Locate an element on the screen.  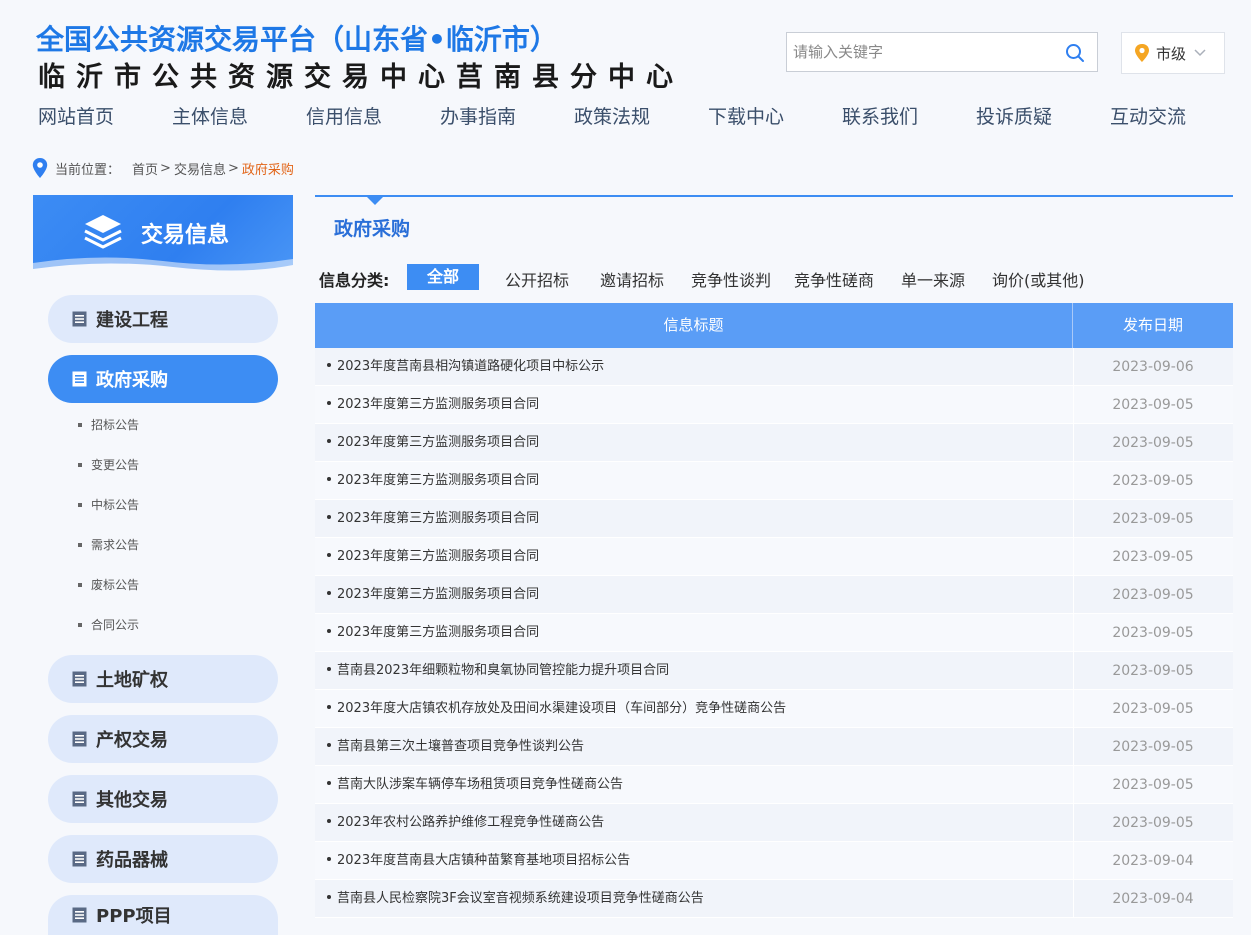
nav-item-guide: 办事指南 is located at coordinates (478, 115).